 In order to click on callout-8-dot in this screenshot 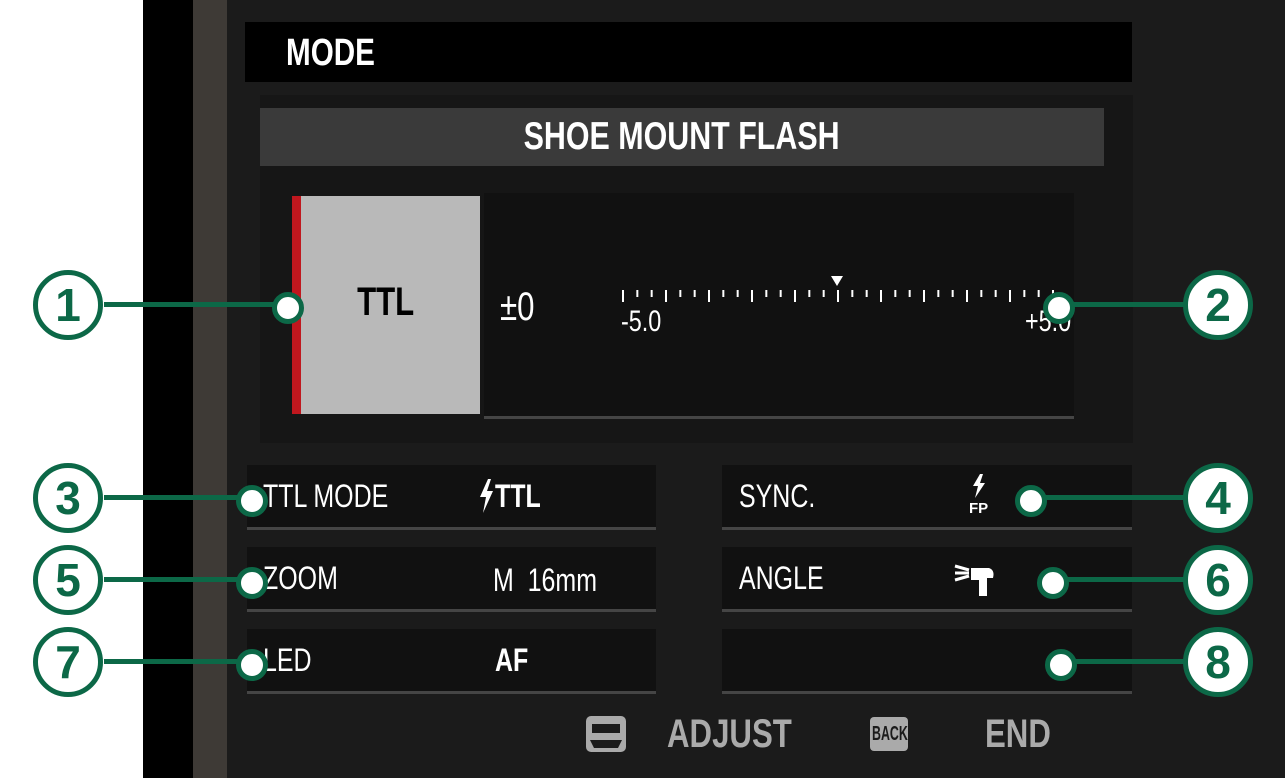, I will do `click(1061, 665)`.